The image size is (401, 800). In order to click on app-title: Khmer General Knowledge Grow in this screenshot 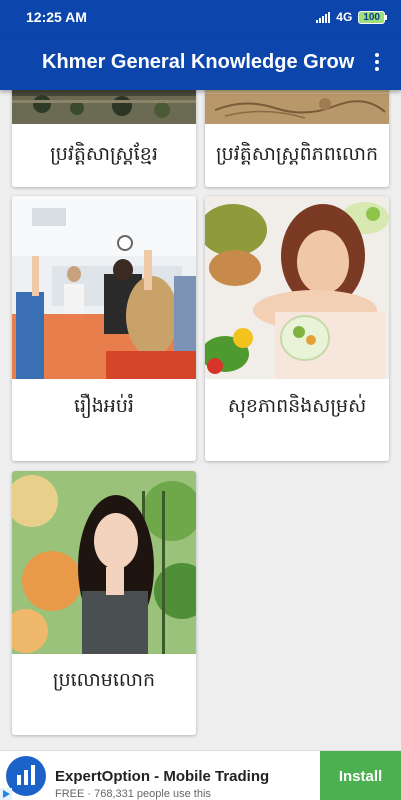, I will do `click(198, 61)`.